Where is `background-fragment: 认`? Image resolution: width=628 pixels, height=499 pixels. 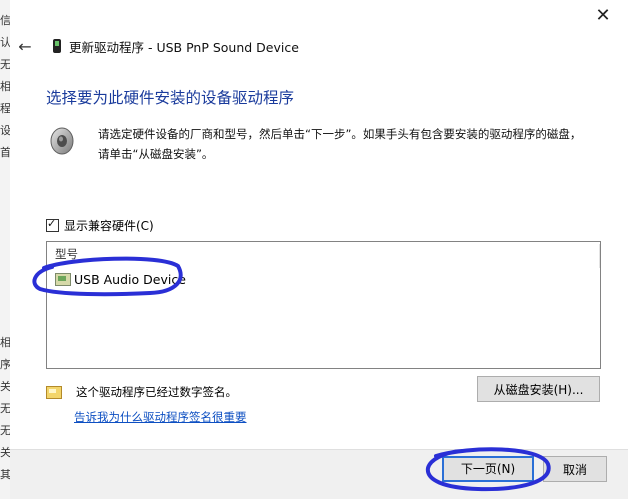 background-fragment: 认 is located at coordinates (5, 42).